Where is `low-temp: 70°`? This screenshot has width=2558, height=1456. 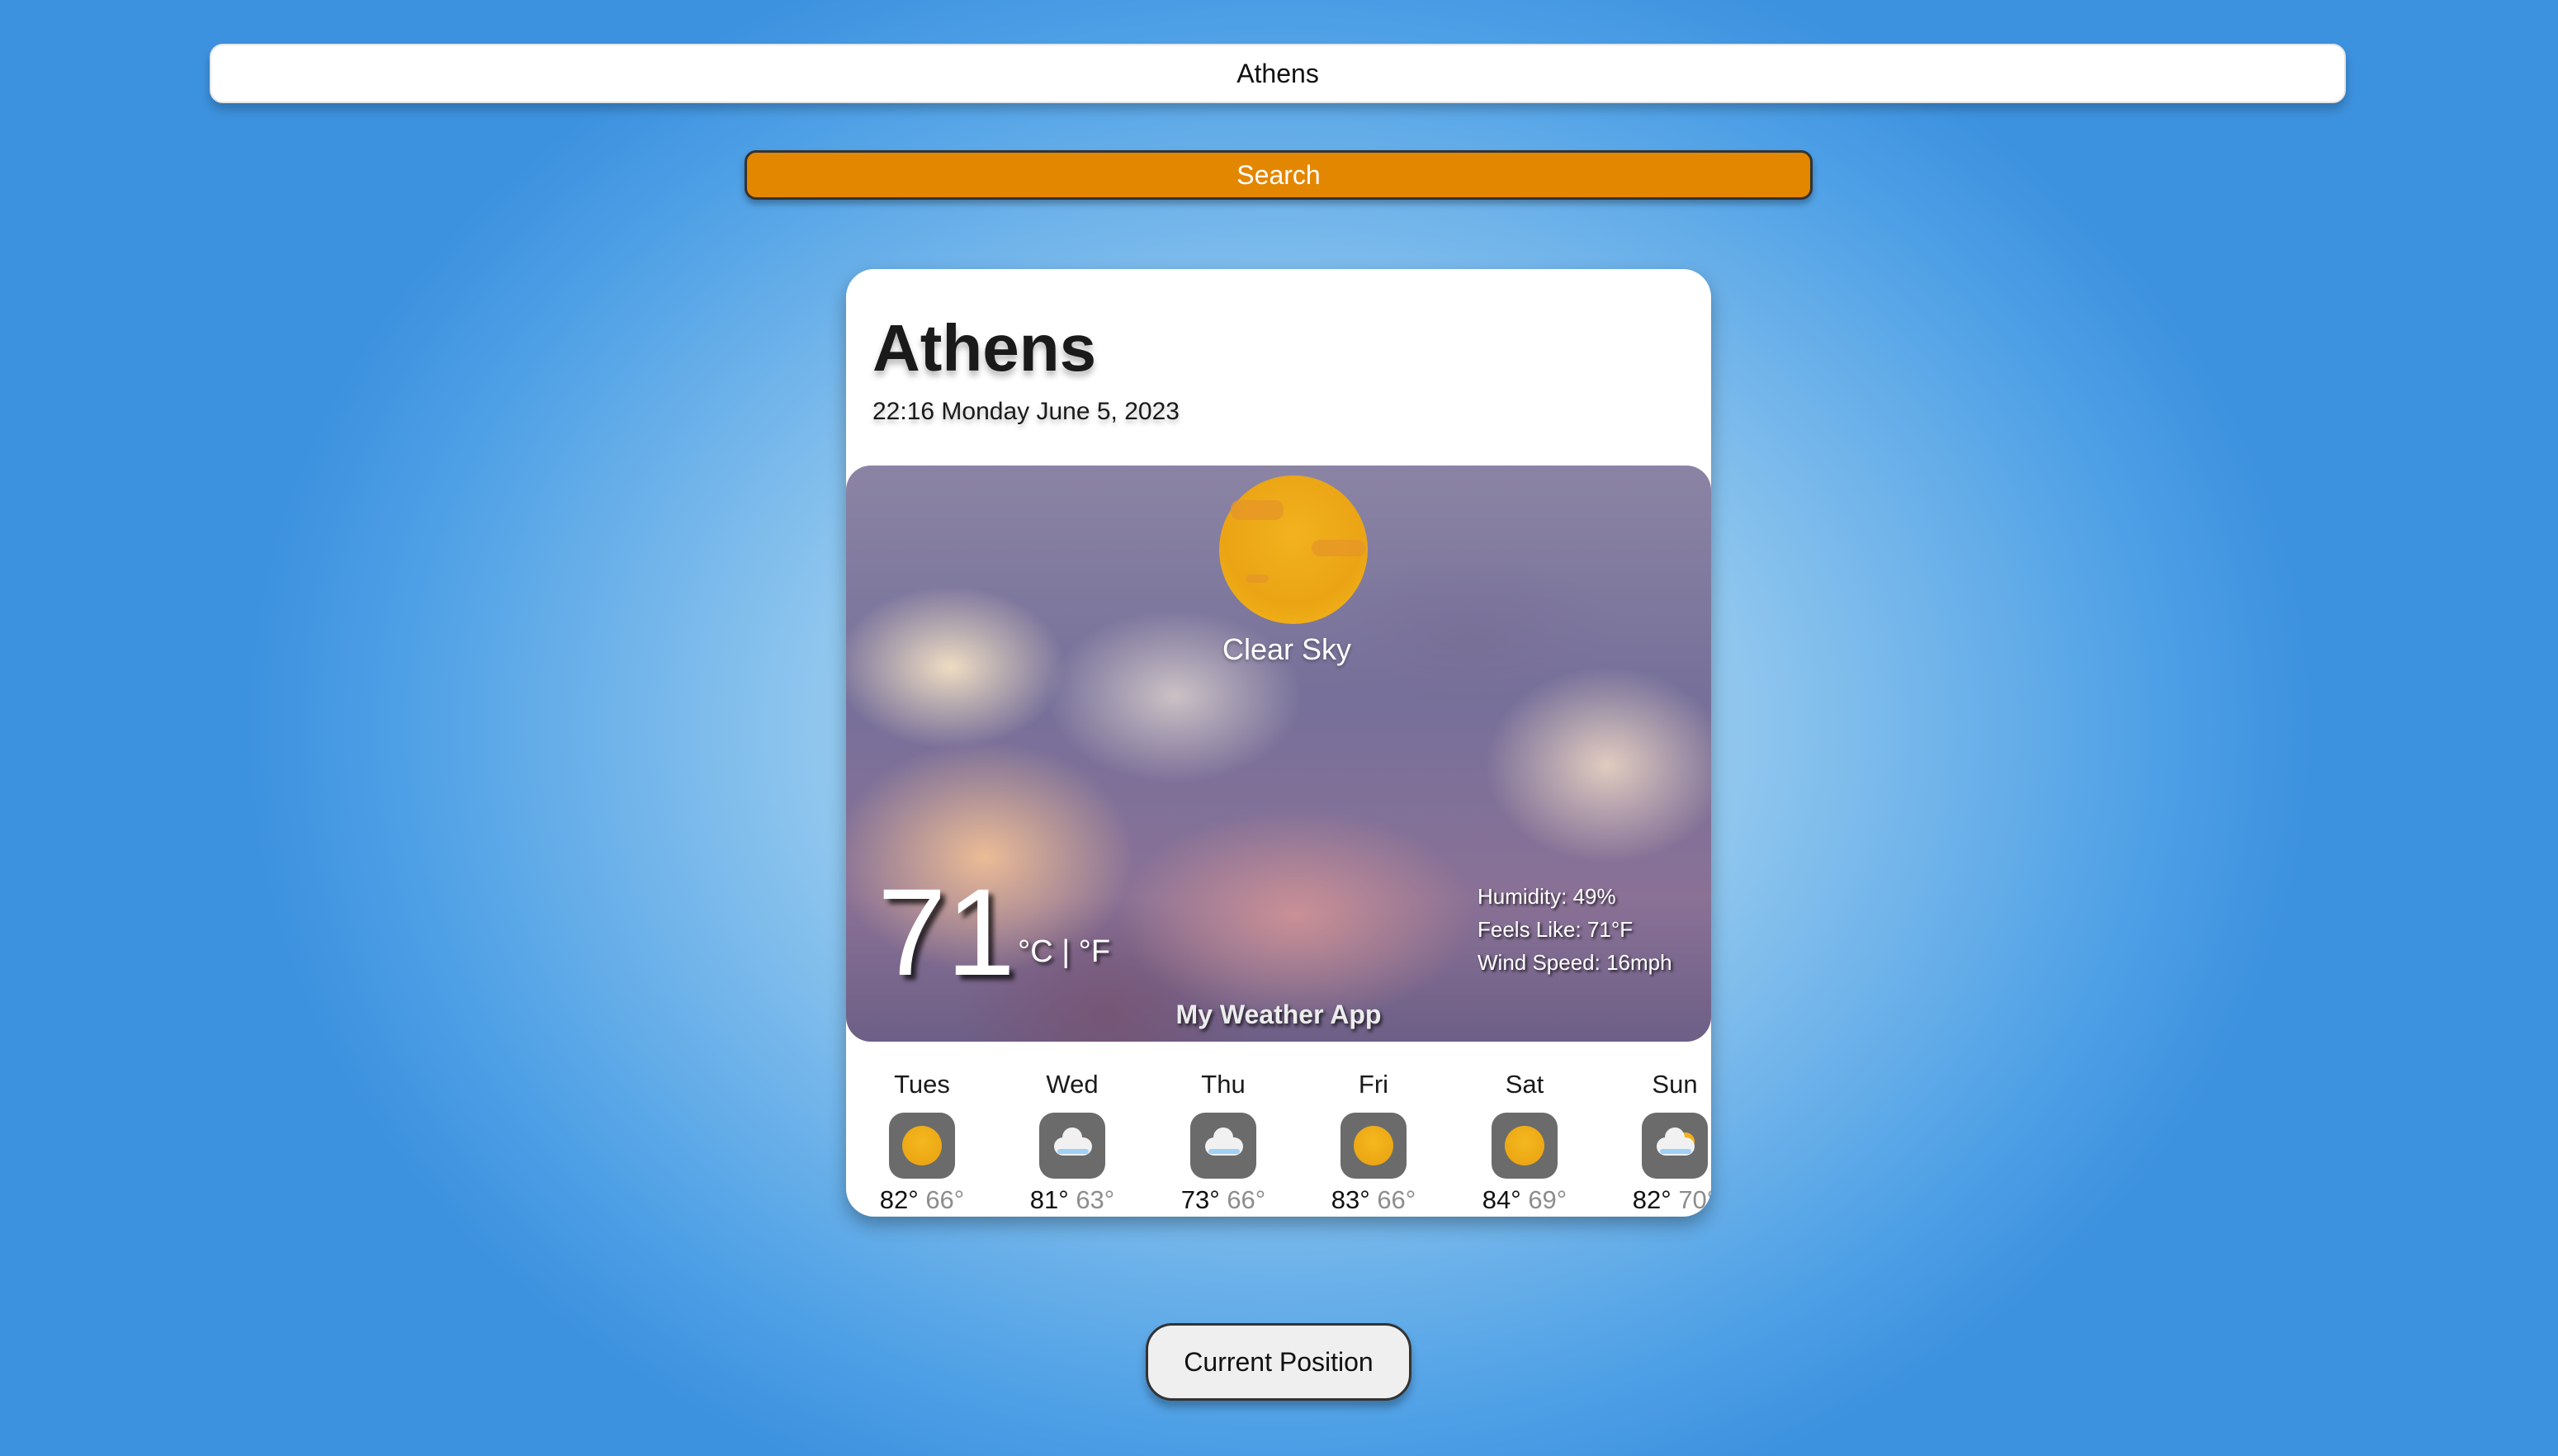 low-temp: 70° is located at coordinates (1694, 1199).